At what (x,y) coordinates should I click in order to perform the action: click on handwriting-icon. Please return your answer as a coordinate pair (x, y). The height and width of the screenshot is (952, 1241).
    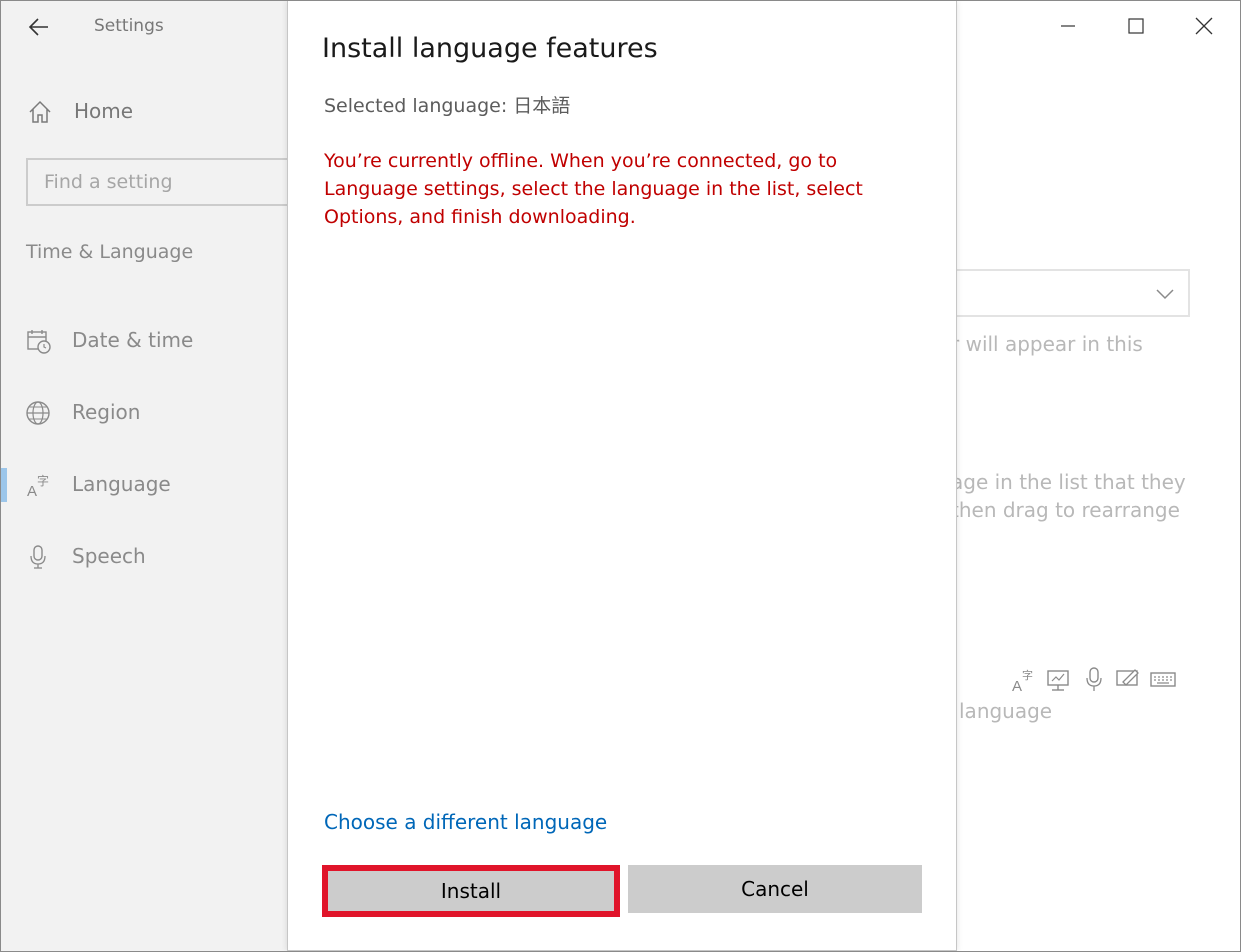
    Looking at the image, I should click on (1127, 677).